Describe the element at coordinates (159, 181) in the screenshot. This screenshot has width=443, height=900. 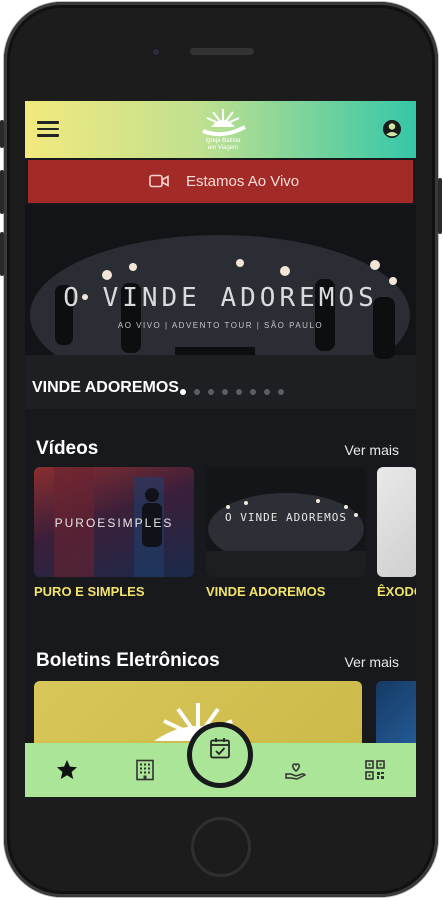
I see `video-camera-icon` at that location.